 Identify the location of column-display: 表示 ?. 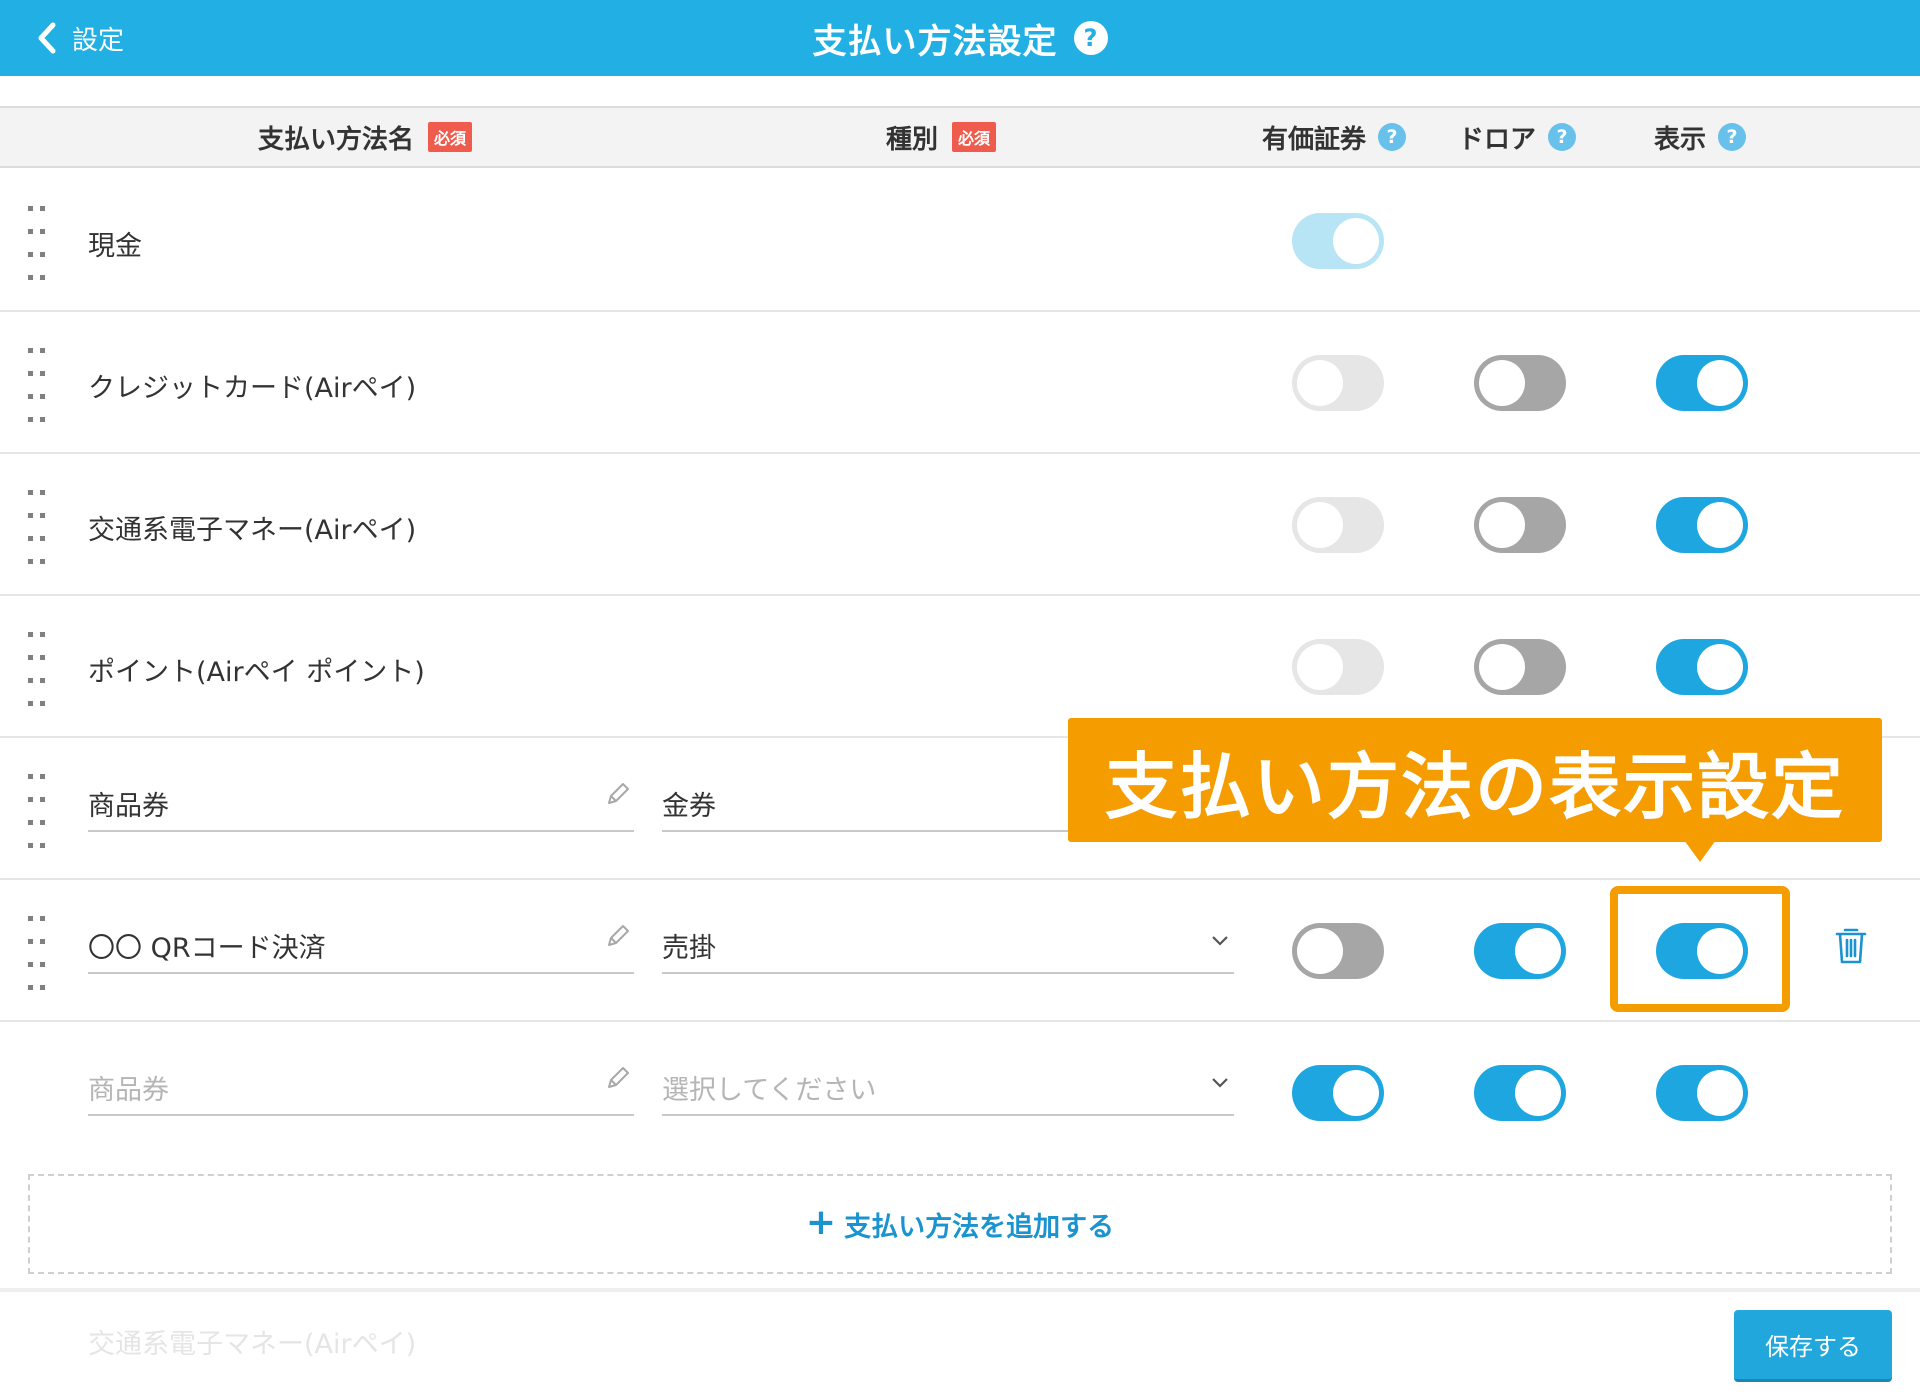
(1700, 137).